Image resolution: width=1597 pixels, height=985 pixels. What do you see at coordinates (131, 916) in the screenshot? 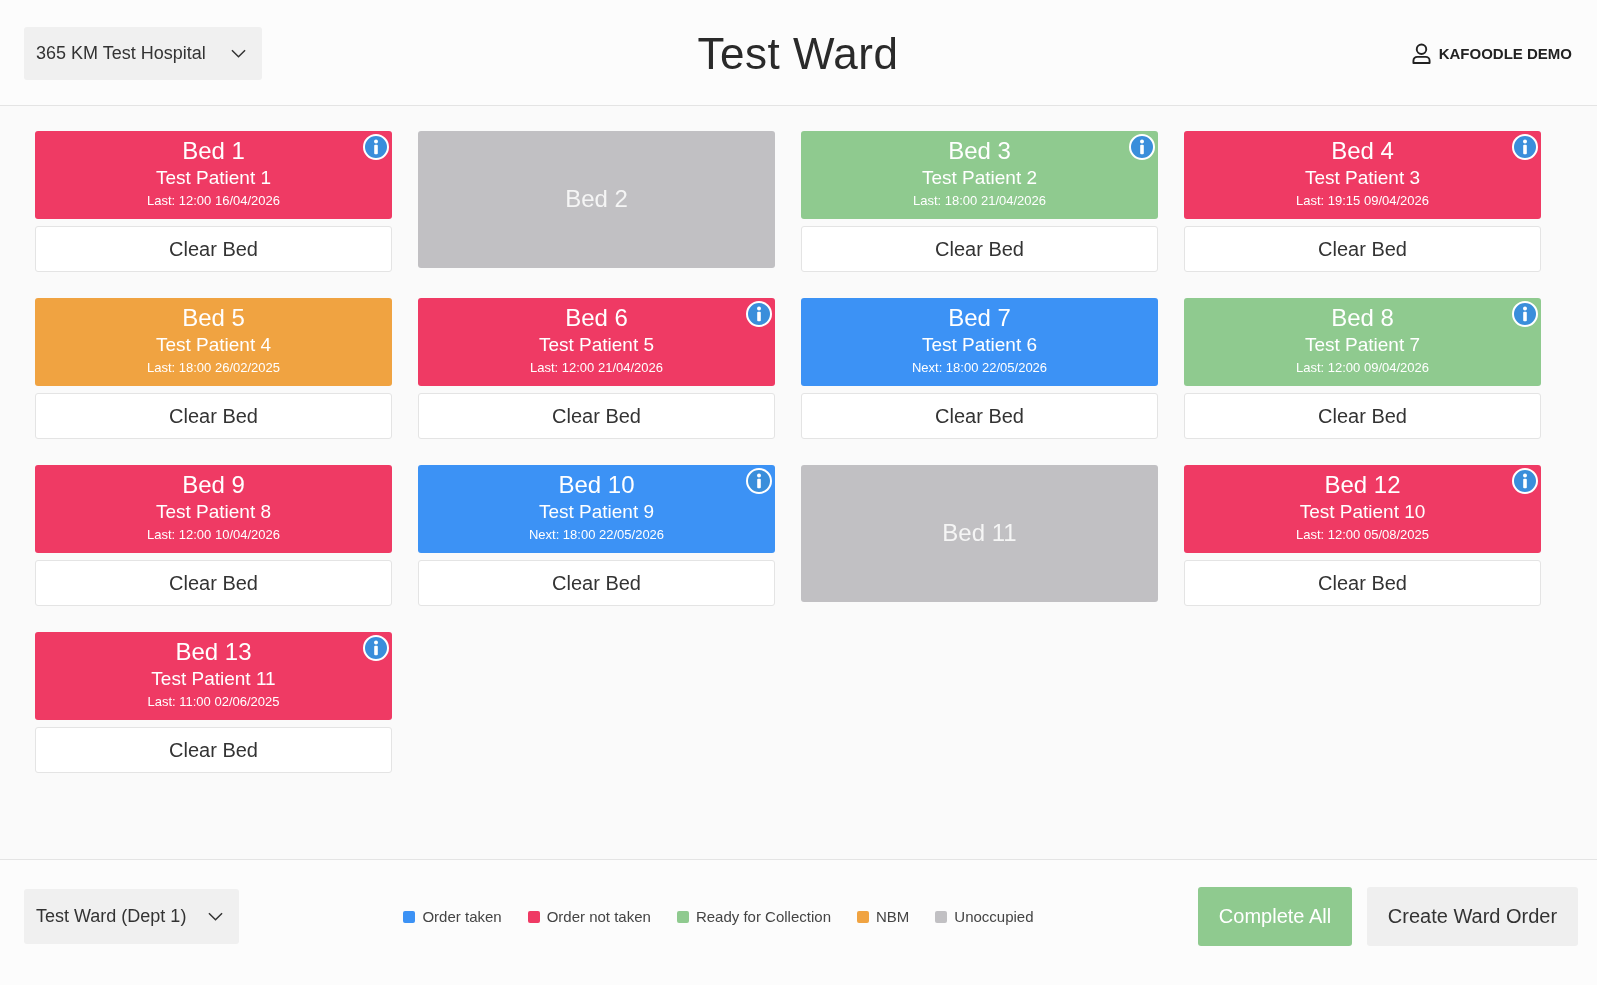
I see `ward-dropdown: Test Ward (Dept 1)` at bounding box center [131, 916].